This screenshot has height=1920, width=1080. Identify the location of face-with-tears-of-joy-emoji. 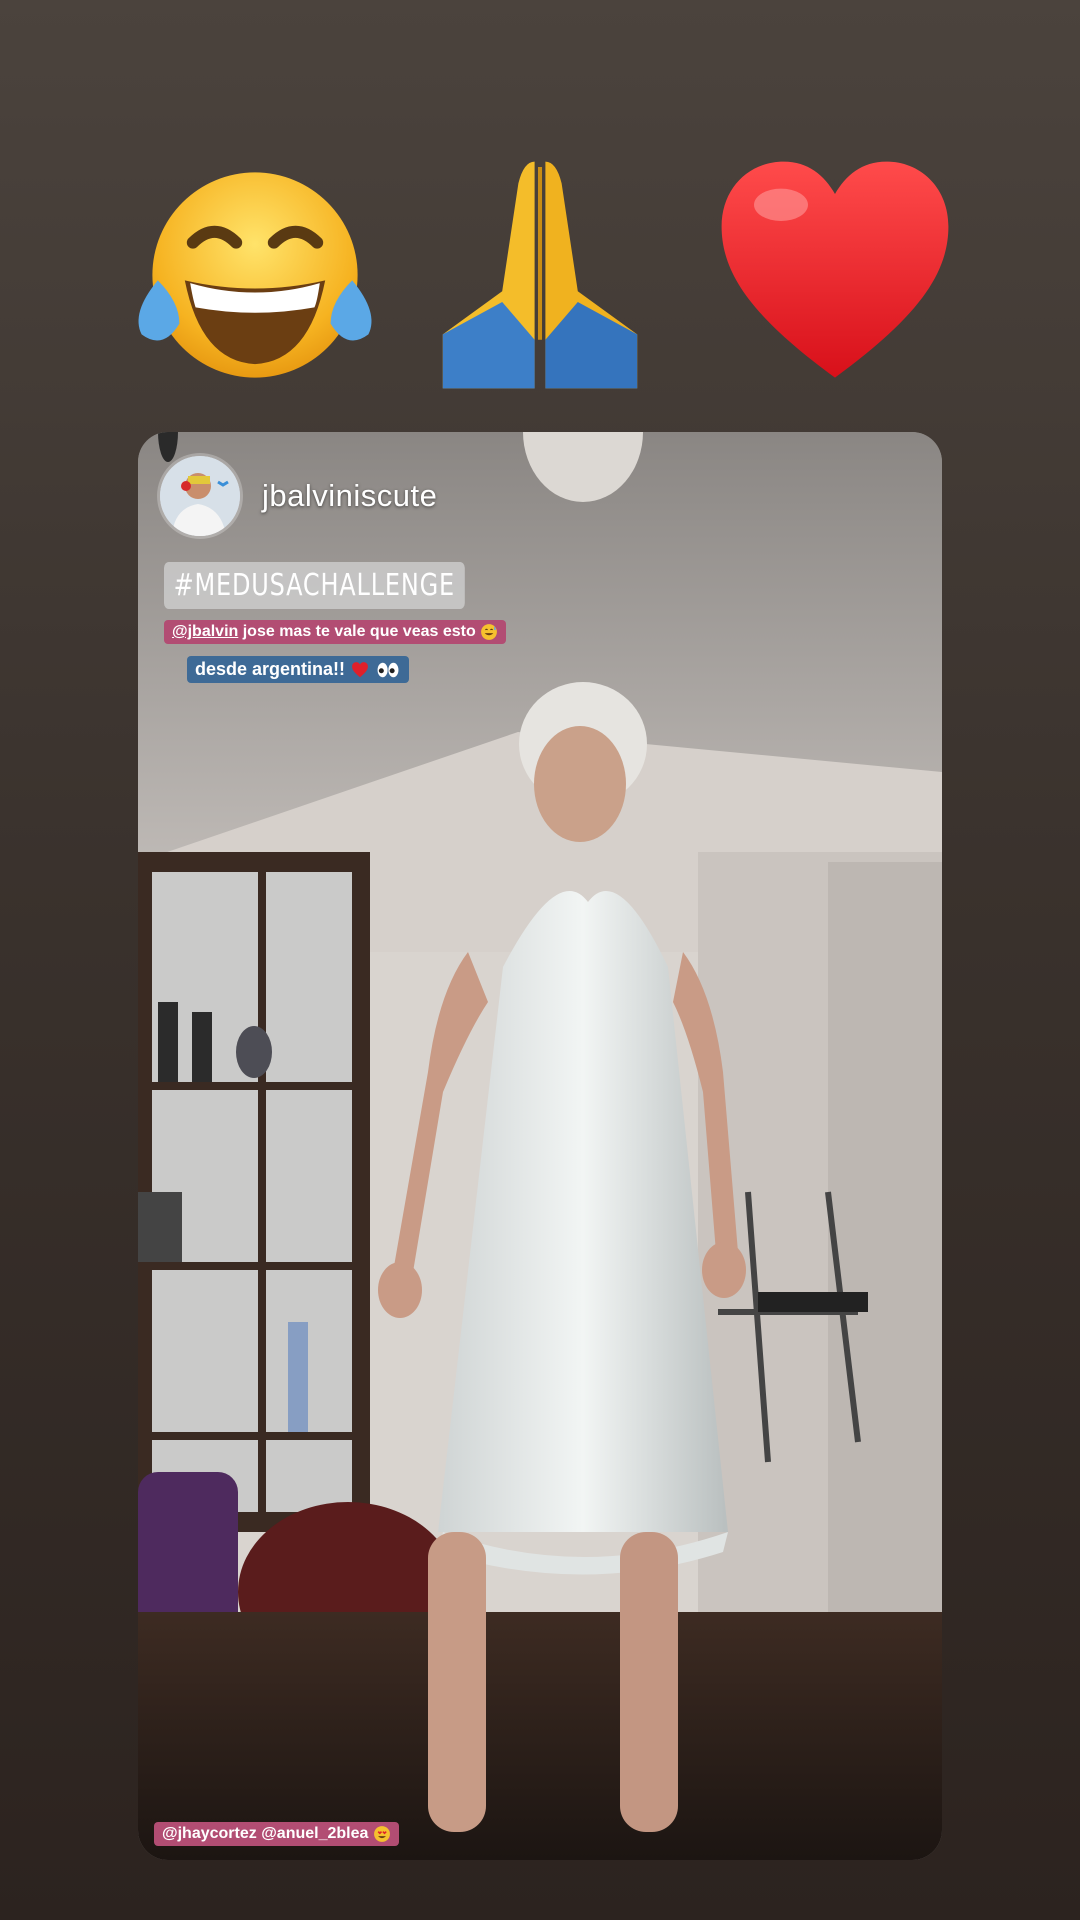
(255, 275).